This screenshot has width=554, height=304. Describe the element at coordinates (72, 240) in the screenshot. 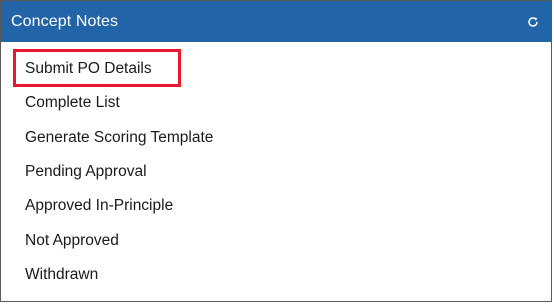

I see `menu-item-label: Not Approved` at that location.